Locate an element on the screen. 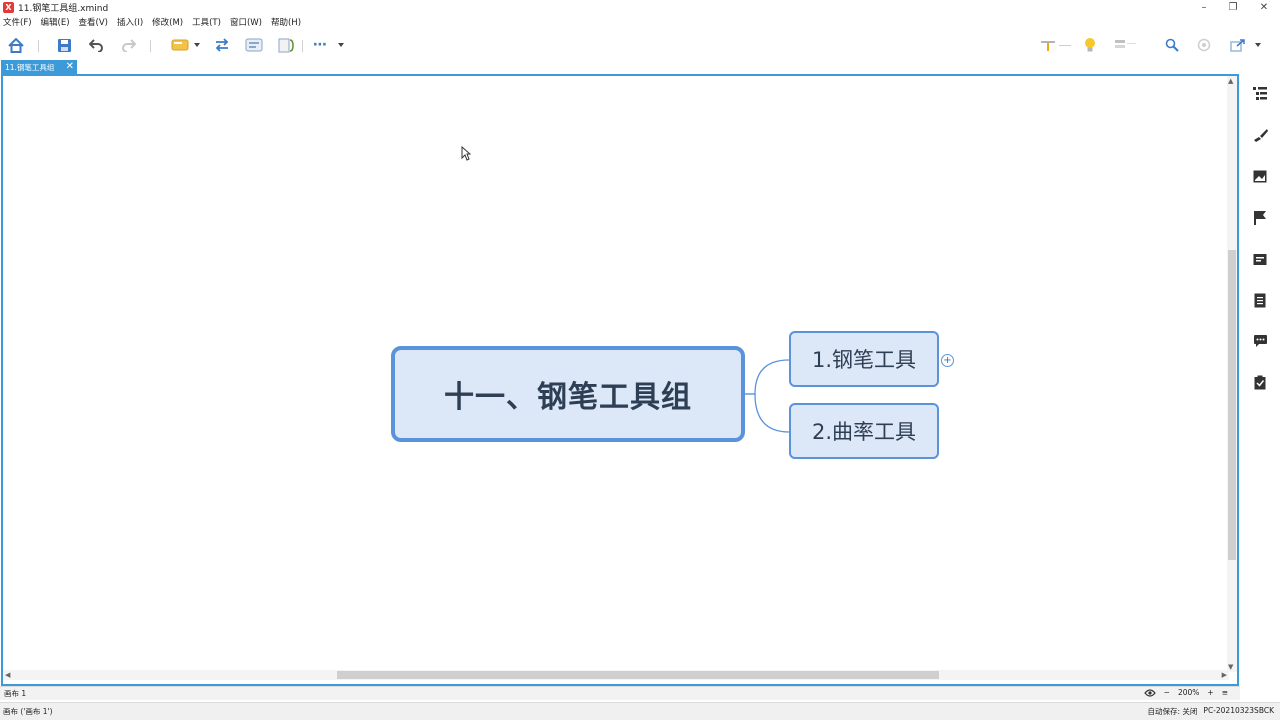 The image size is (1280, 720). machine-name: PC-20210323SBCK is located at coordinates (1238, 710).